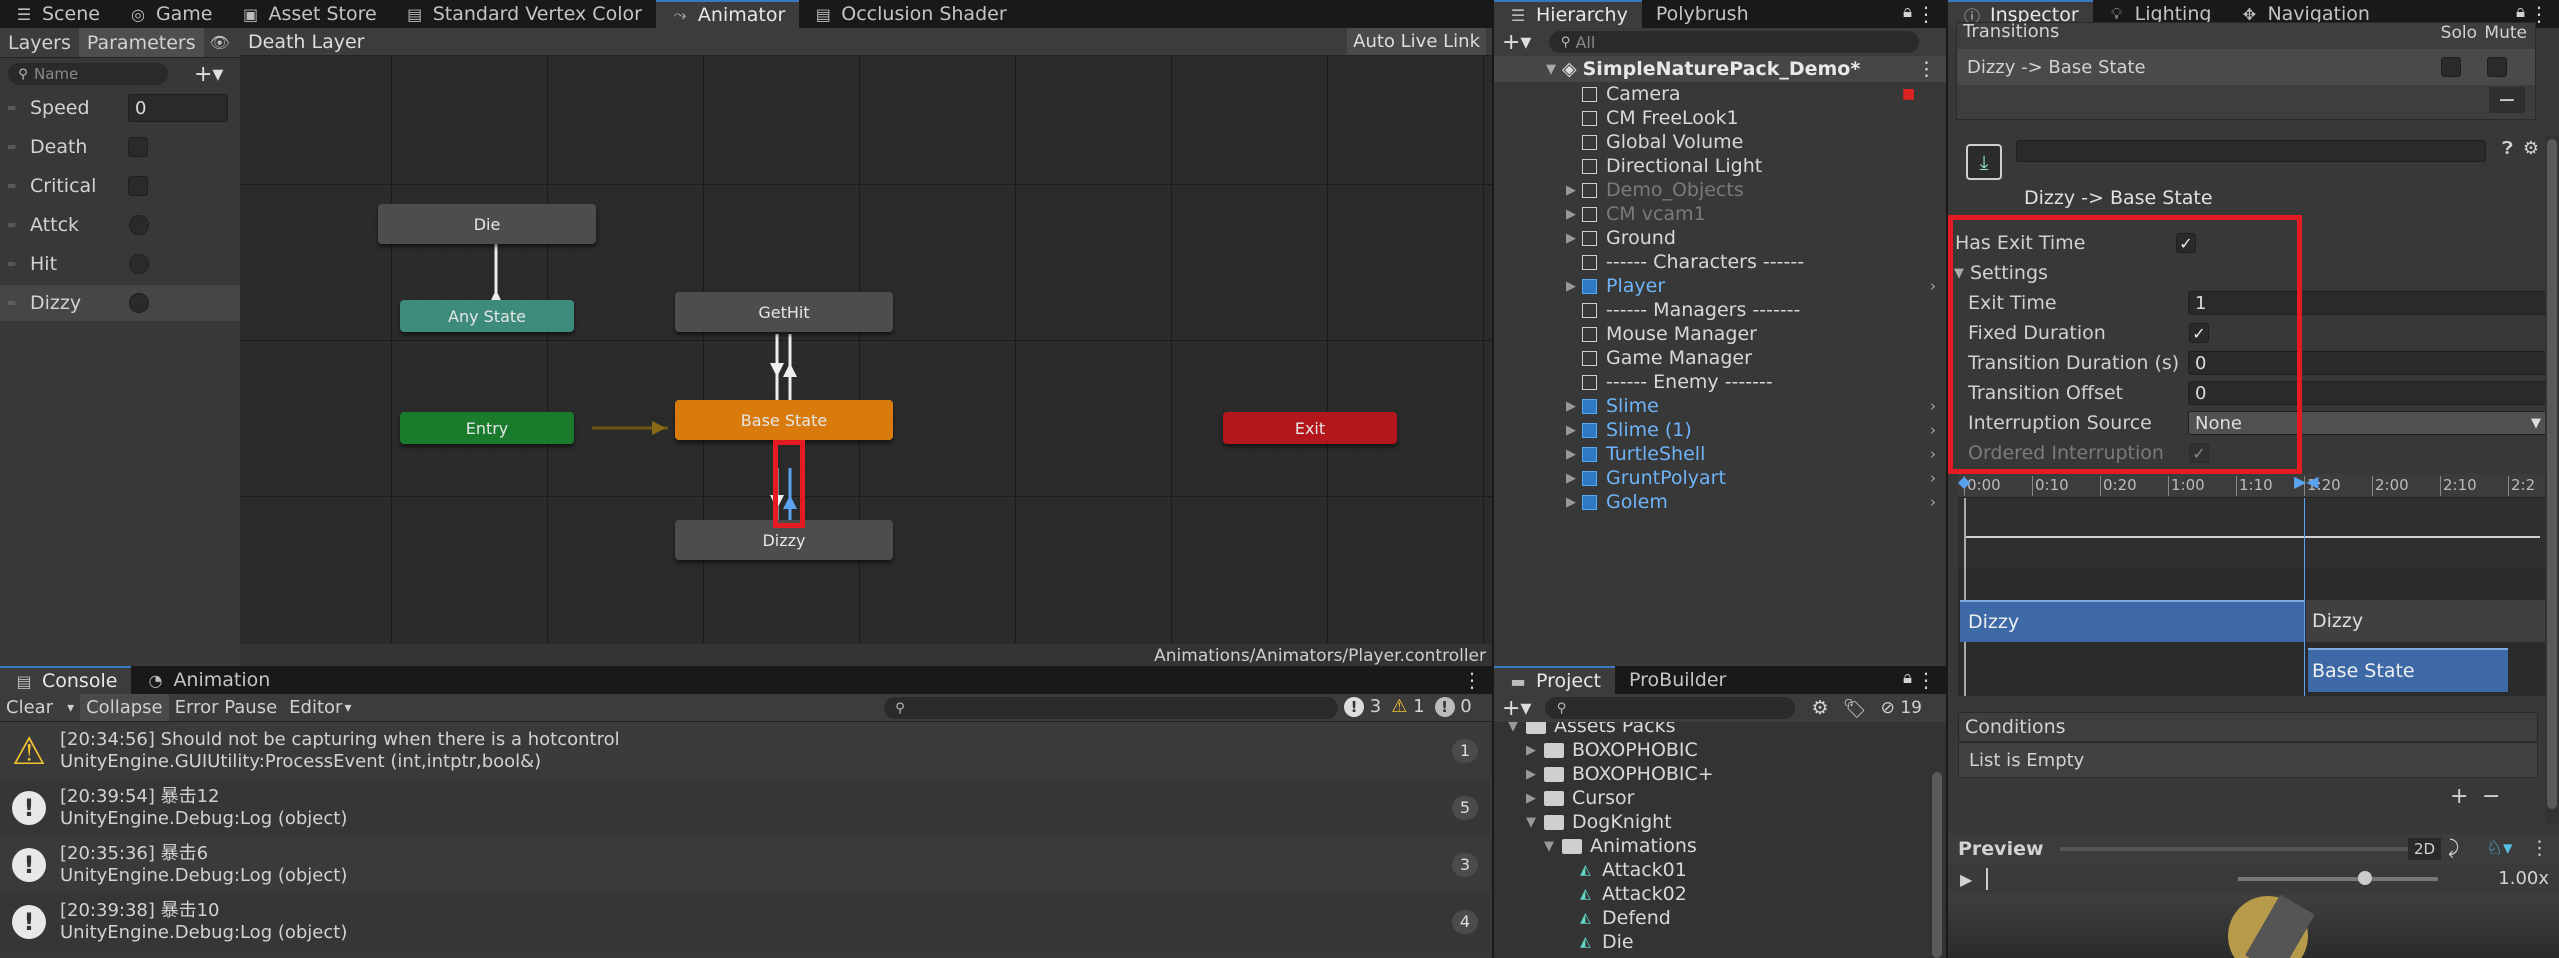 This screenshot has width=2559, height=958. What do you see at coordinates (2408, 670) in the screenshot?
I see `timeline-destination-clip: Base State` at bounding box center [2408, 670].